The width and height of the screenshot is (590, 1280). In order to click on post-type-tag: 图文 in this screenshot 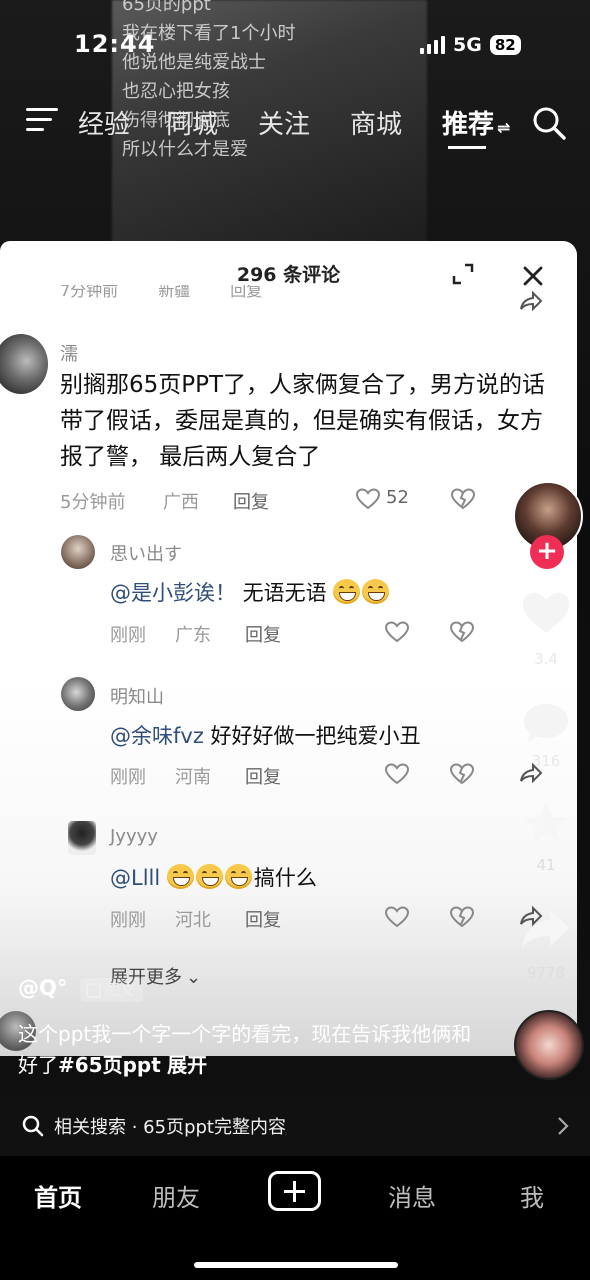, I will do `click(112, 990)`.